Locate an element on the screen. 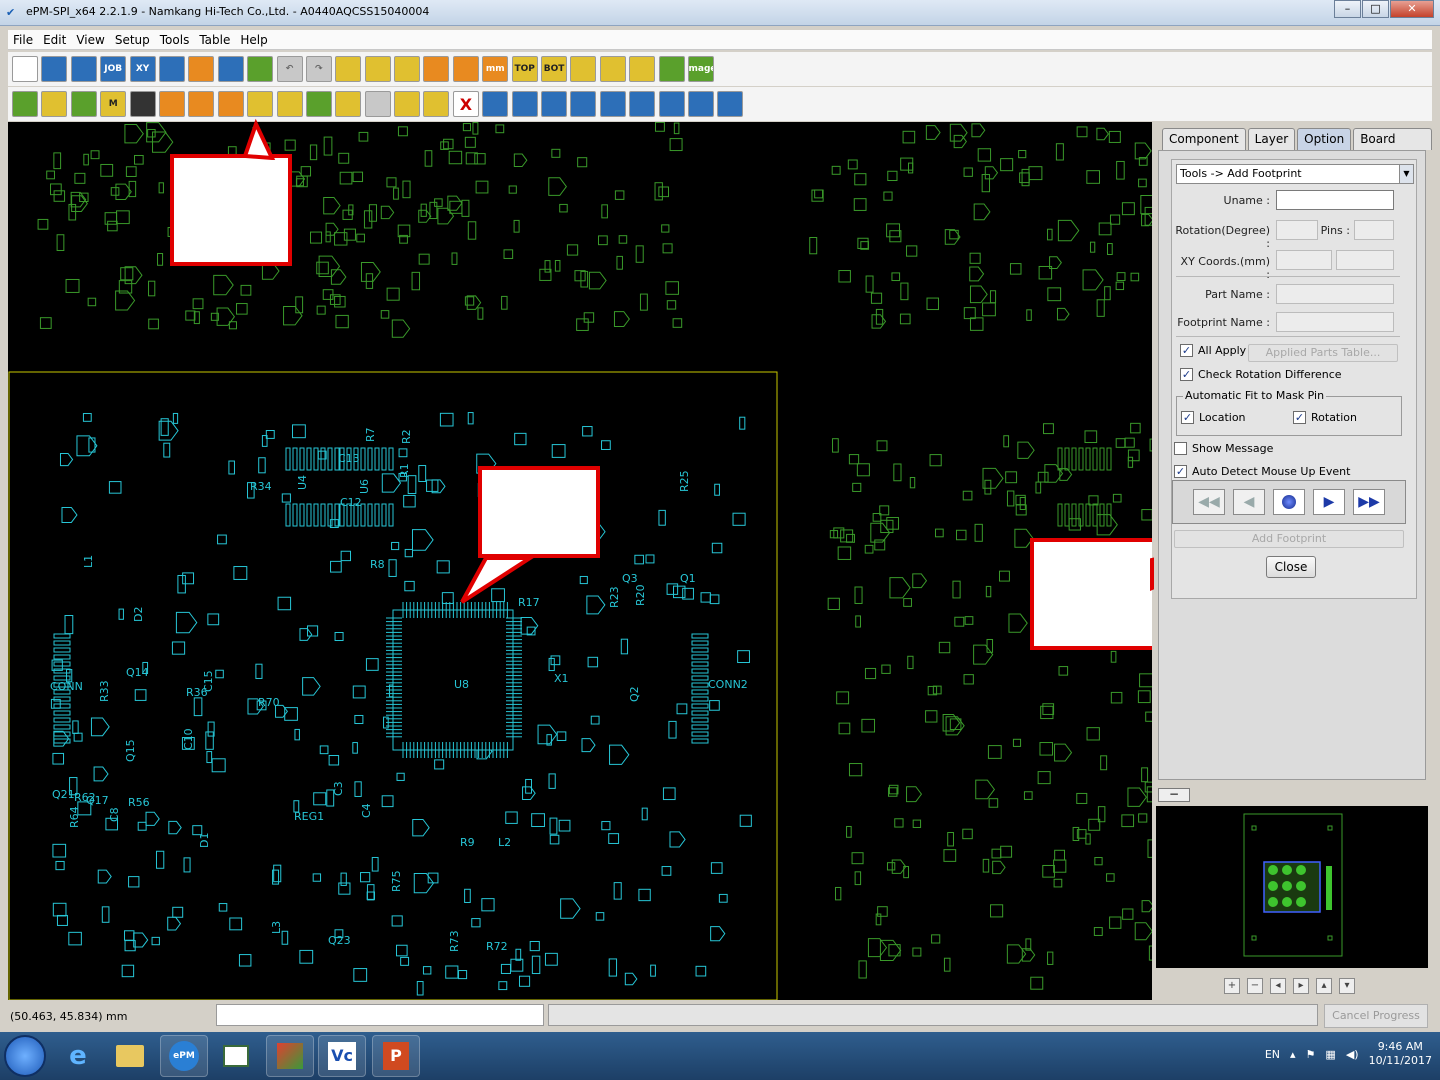 This screenshot has height=1080, width=1440. cancel-progress-button: Cancel Progress is located at coordinates (1376, 1016).